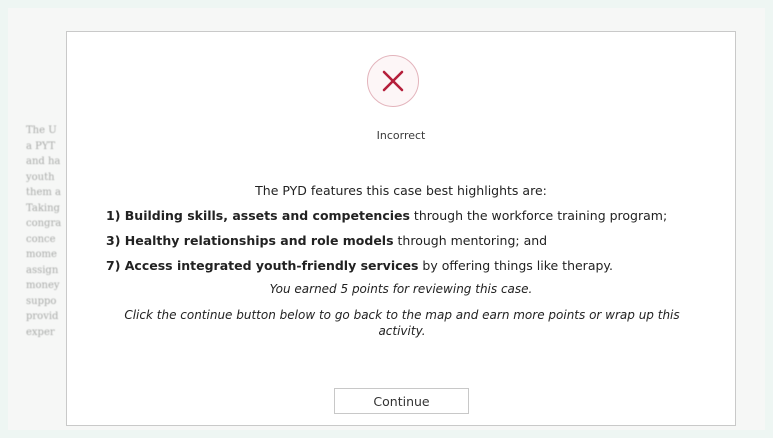 This screenshot has height=438, width=773. I want to click on incorrect-badge, so click(393, 81).